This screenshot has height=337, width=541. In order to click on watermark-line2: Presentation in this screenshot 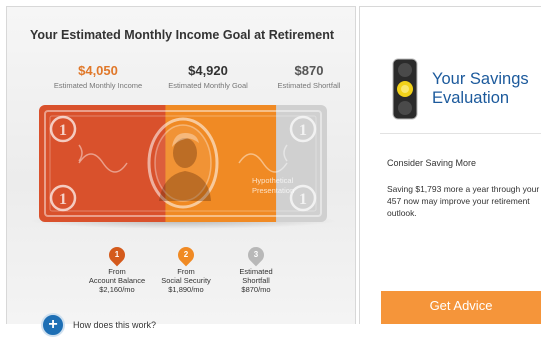, I will do `click(273, 190)`.